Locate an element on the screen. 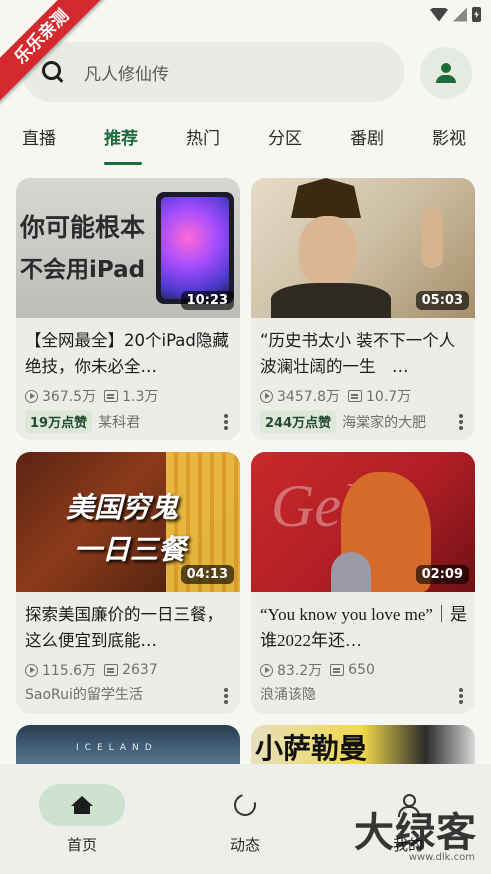 The height and width of the screenshot is (874, 491). author-name: SaoRui的留学生活 is located at coordinates (84, 694).